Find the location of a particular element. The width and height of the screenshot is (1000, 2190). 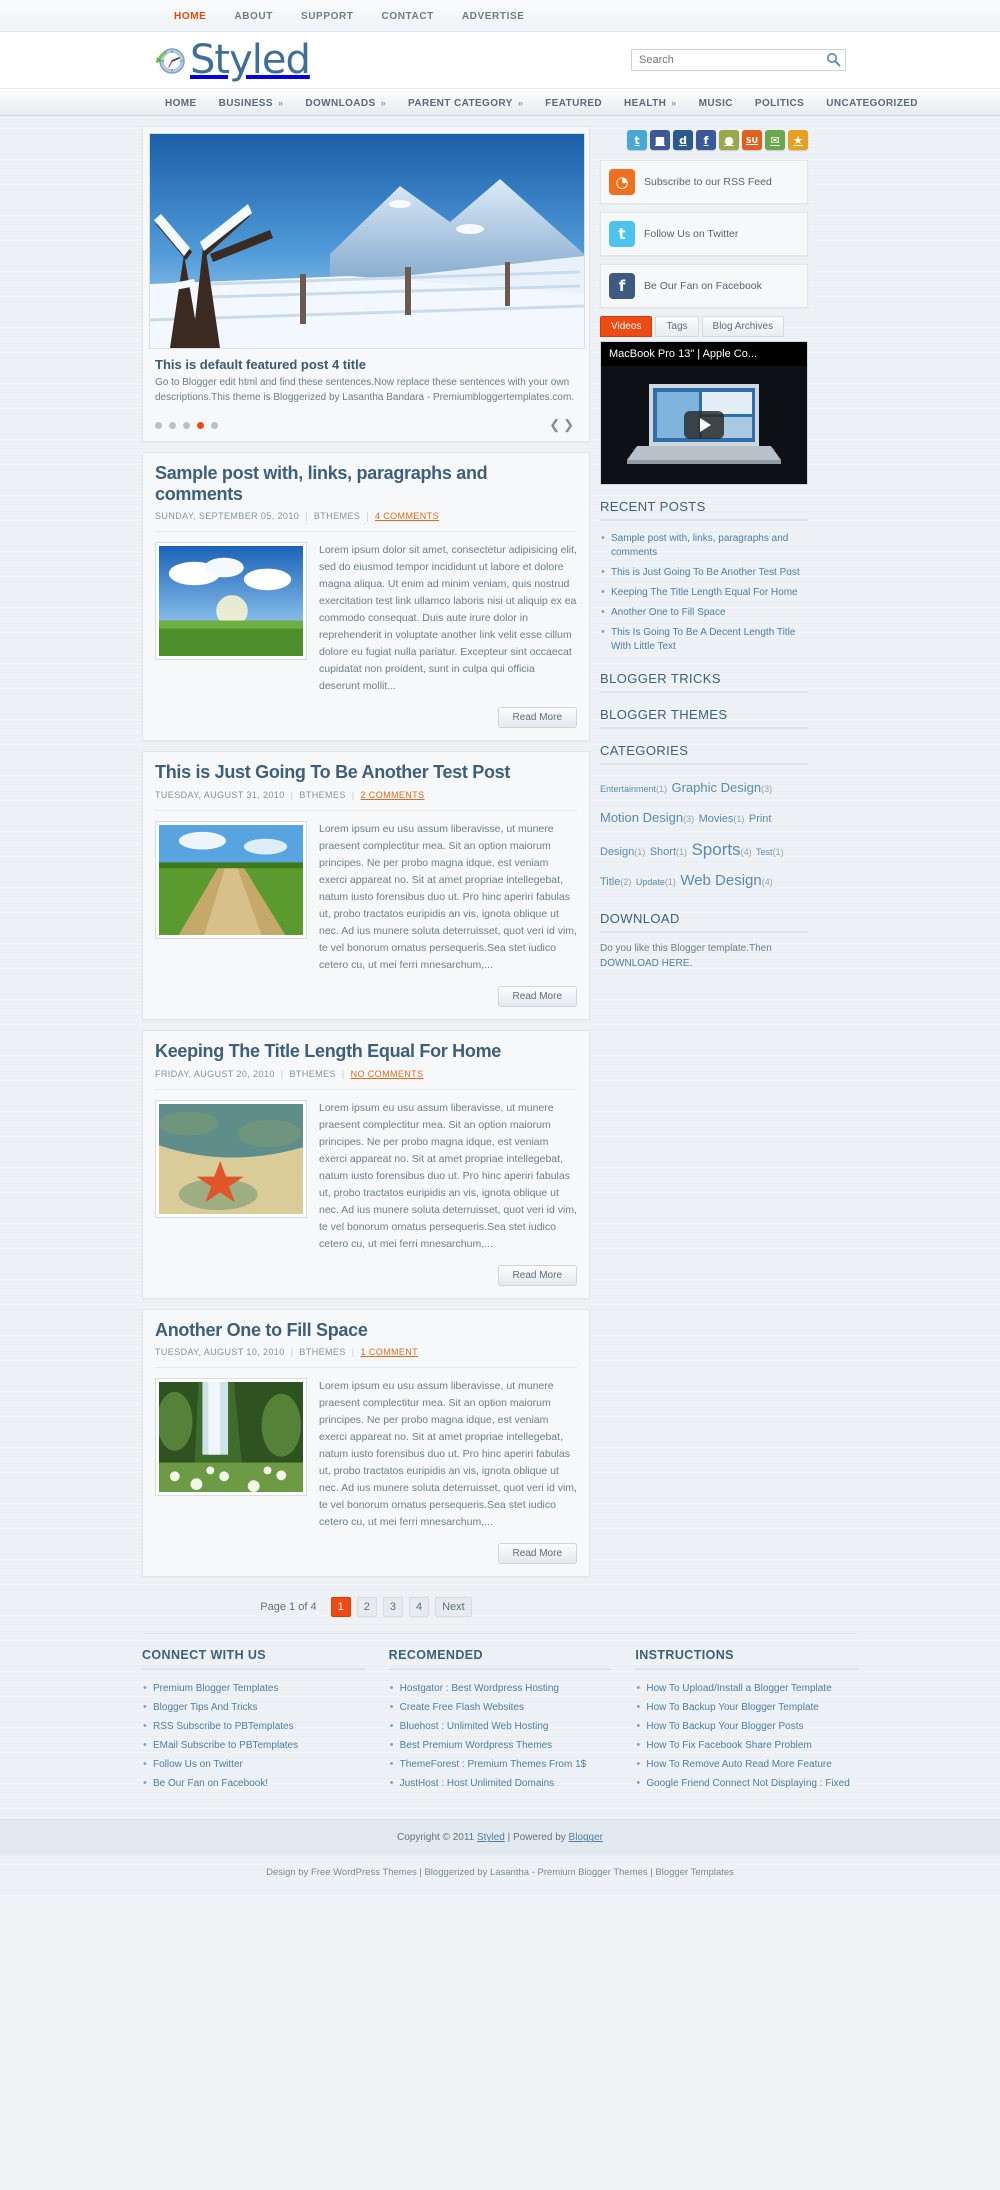

stumbleupon-icon: SU is located at coordinates (752, 140).